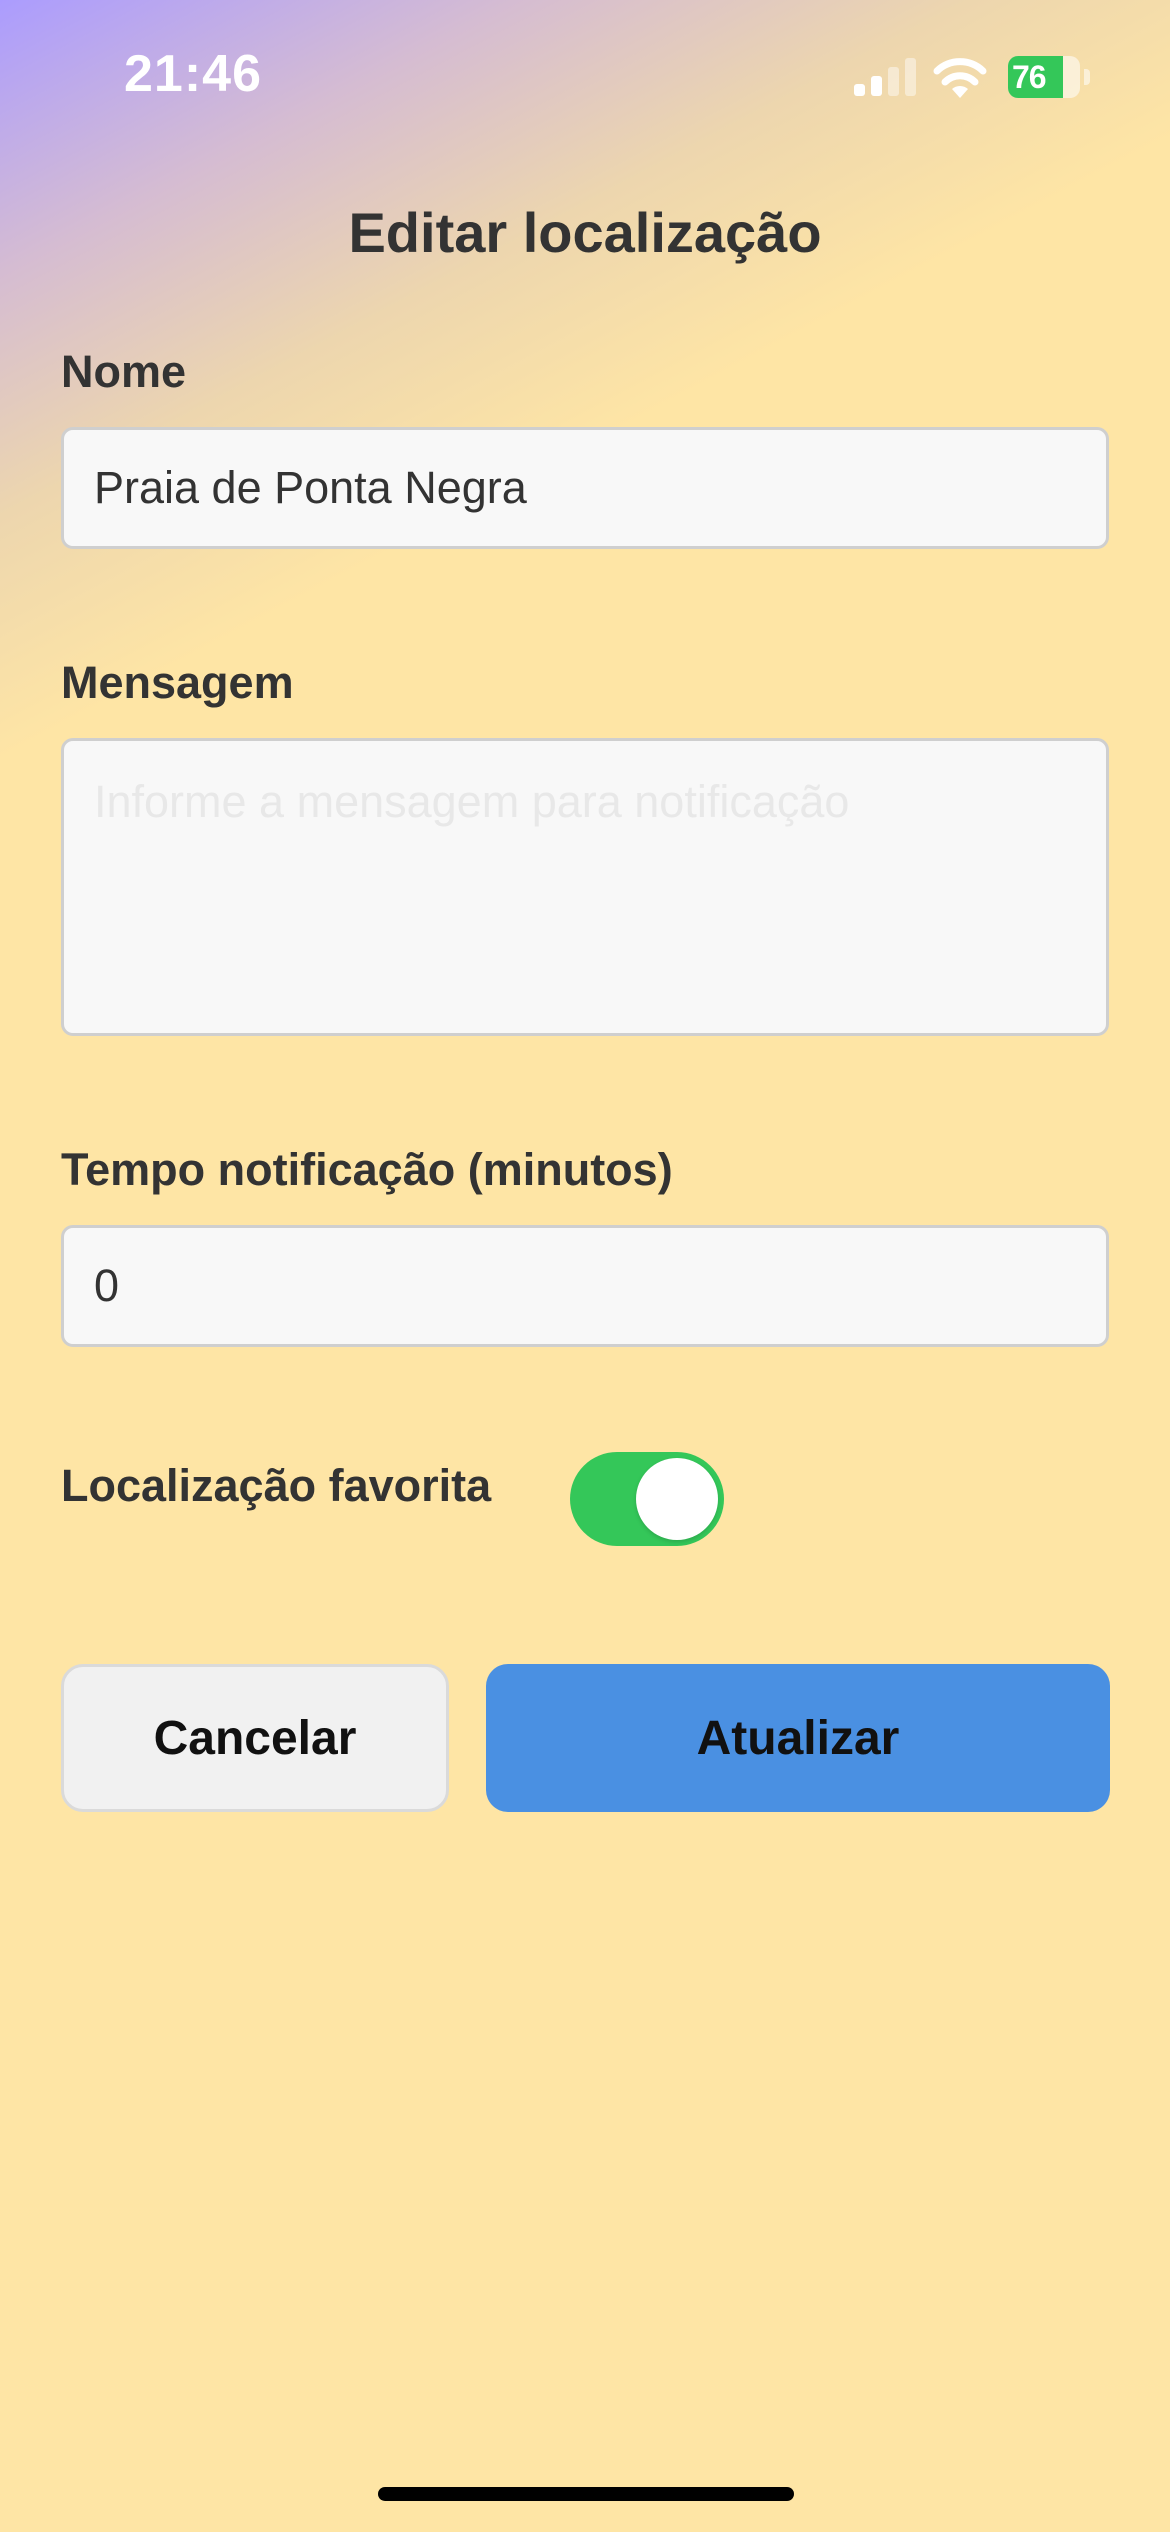 The height and width of the screenshot is (2532, 1170). What do you see at coordinates (367, 1169) in the screenshot?
I see `notify-time-label: Tempo notificação (minutos)` at bounding box center [367, 1169].